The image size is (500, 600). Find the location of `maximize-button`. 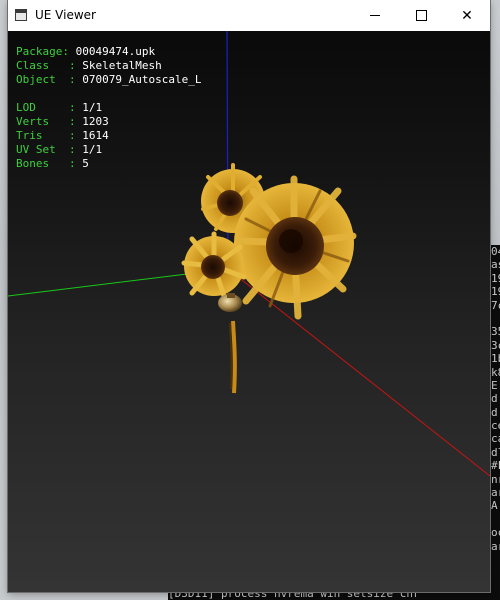

maximize-button is located at coordinates (421, 15).